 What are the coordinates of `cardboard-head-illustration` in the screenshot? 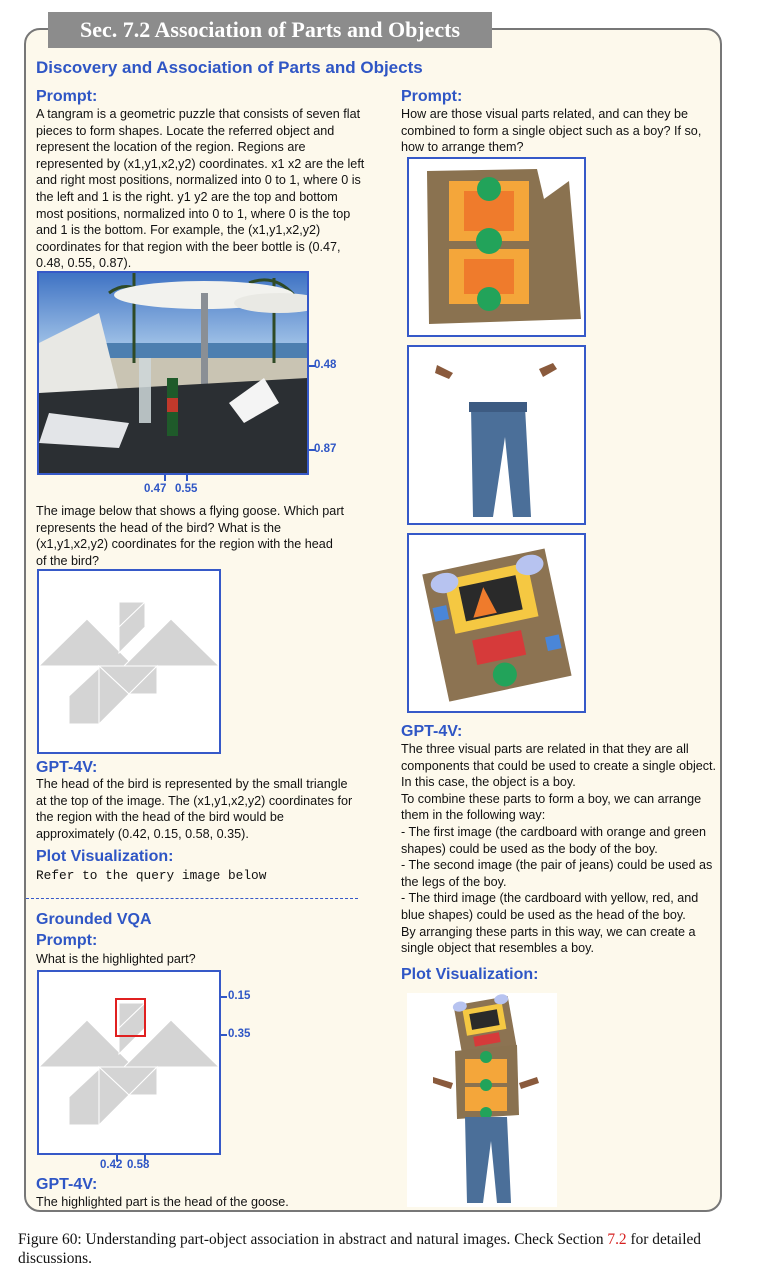 It's located at (497, 625).